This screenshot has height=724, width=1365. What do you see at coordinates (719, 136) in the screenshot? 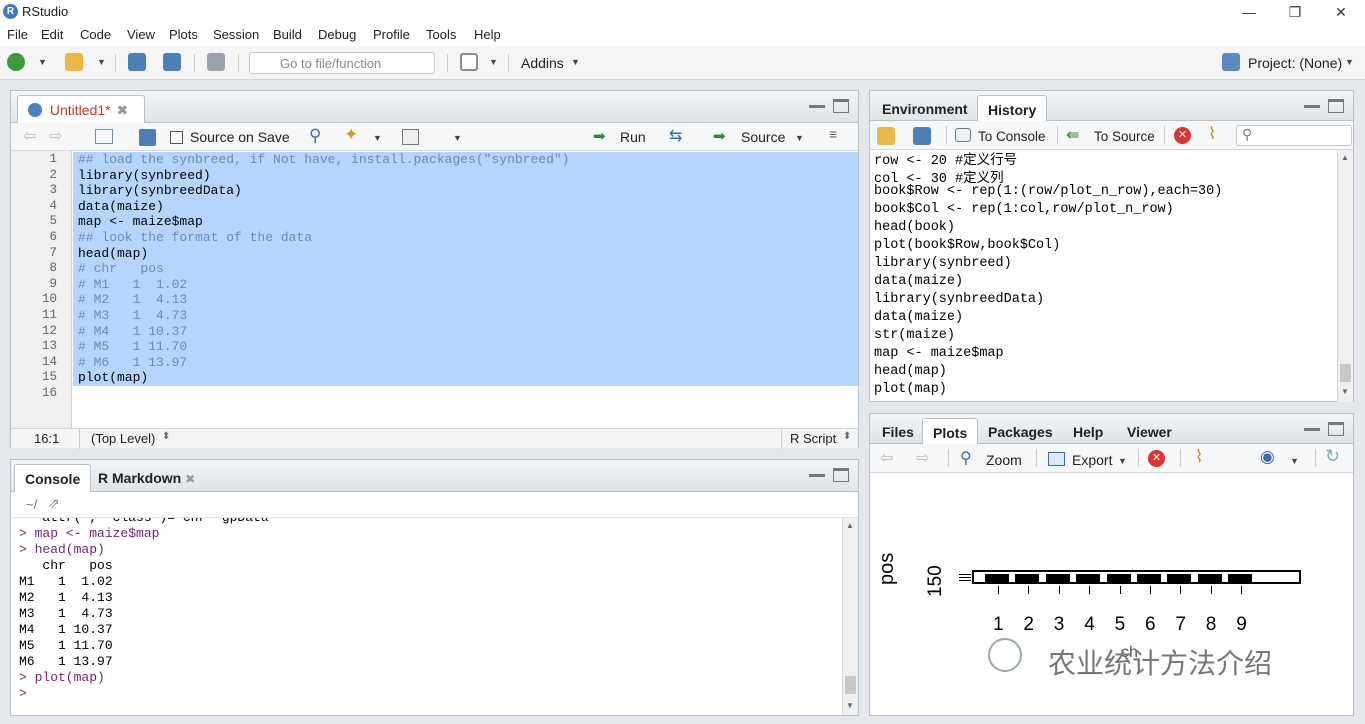
I see `source-arrow-icon: ➡` at bounding box center [719, 136].